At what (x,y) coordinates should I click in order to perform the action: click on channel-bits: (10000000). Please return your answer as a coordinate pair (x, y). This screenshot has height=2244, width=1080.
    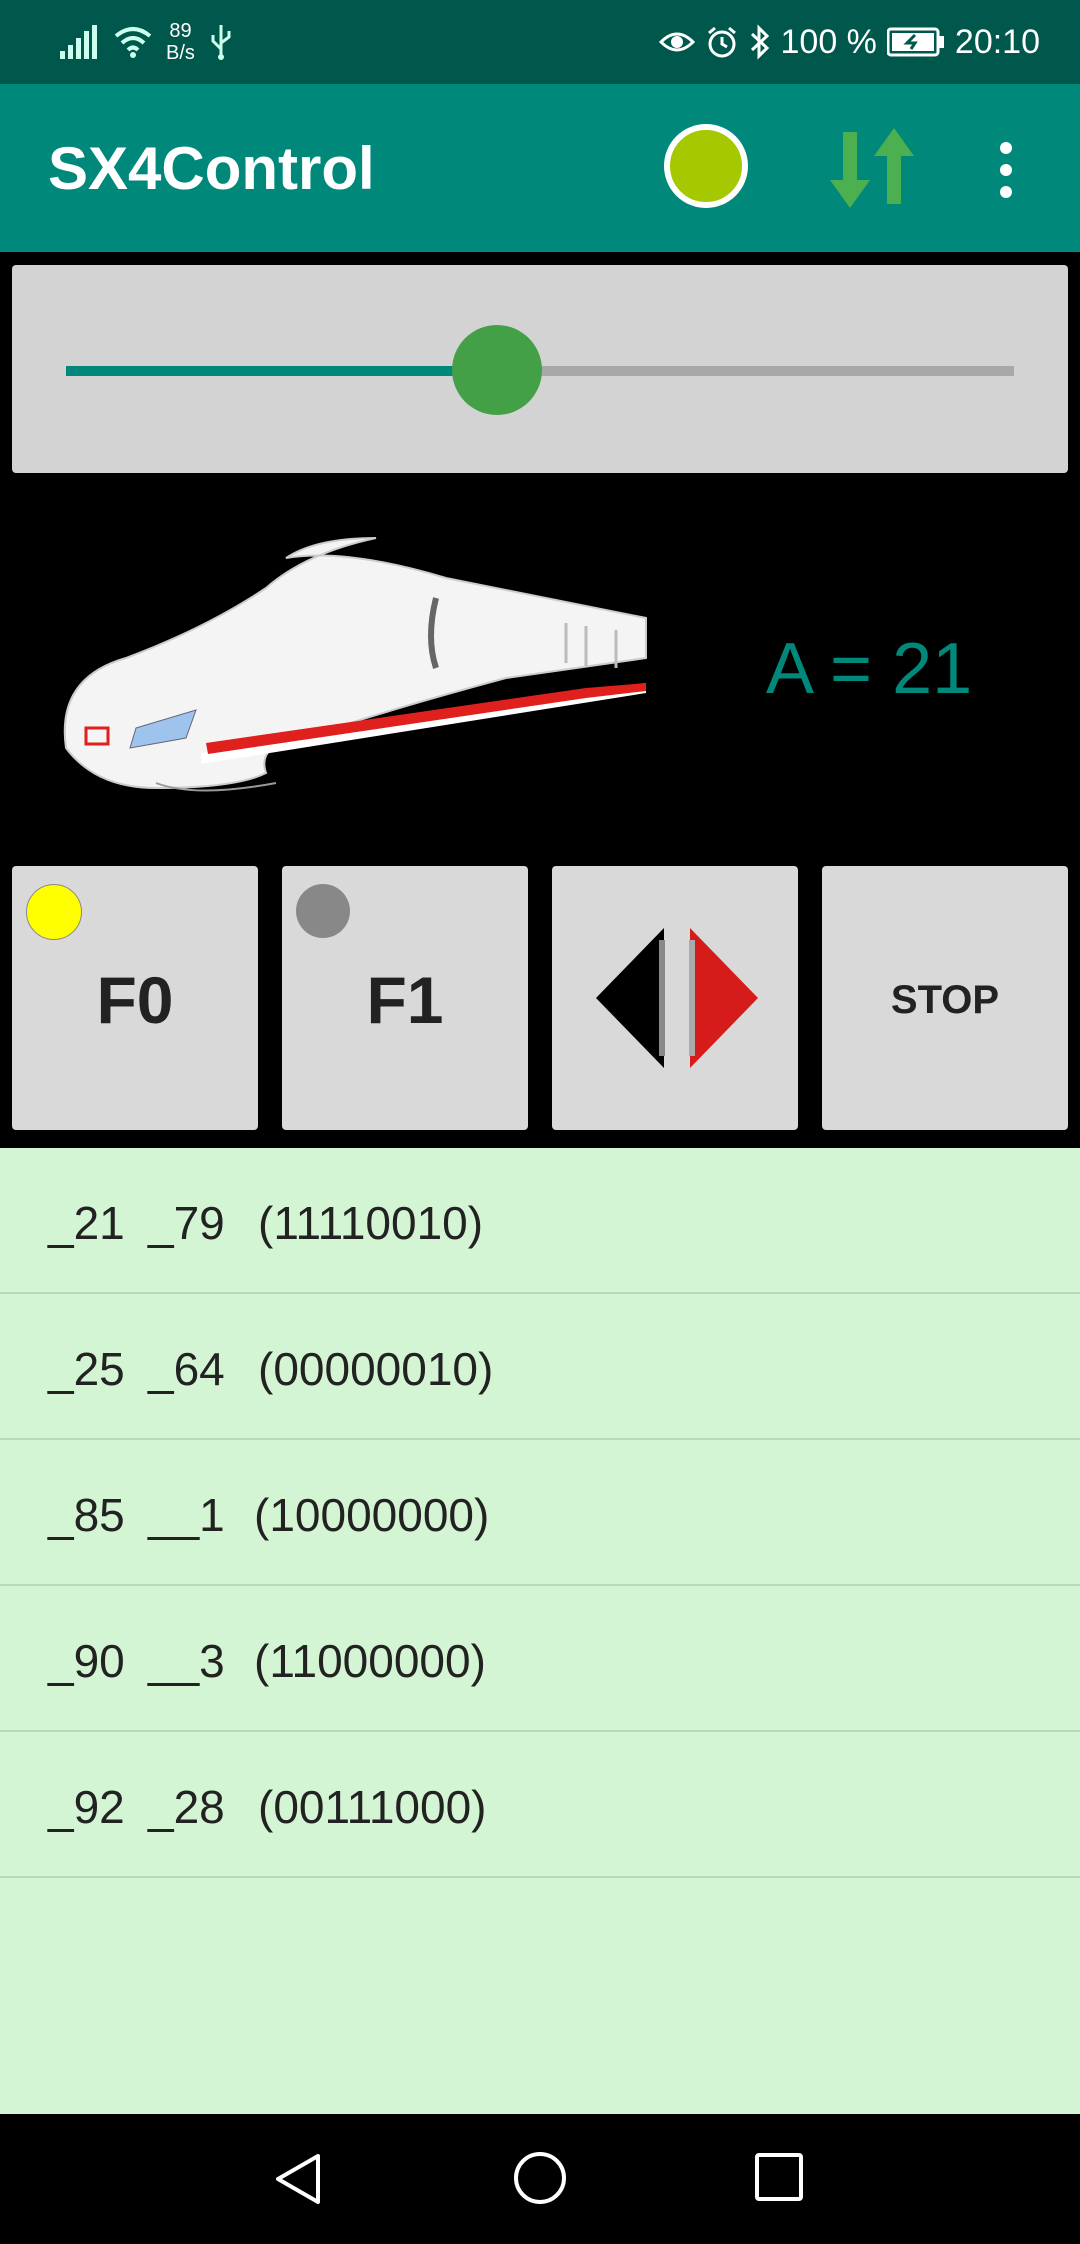
    Looking at the image, I should click on (372, 1515).